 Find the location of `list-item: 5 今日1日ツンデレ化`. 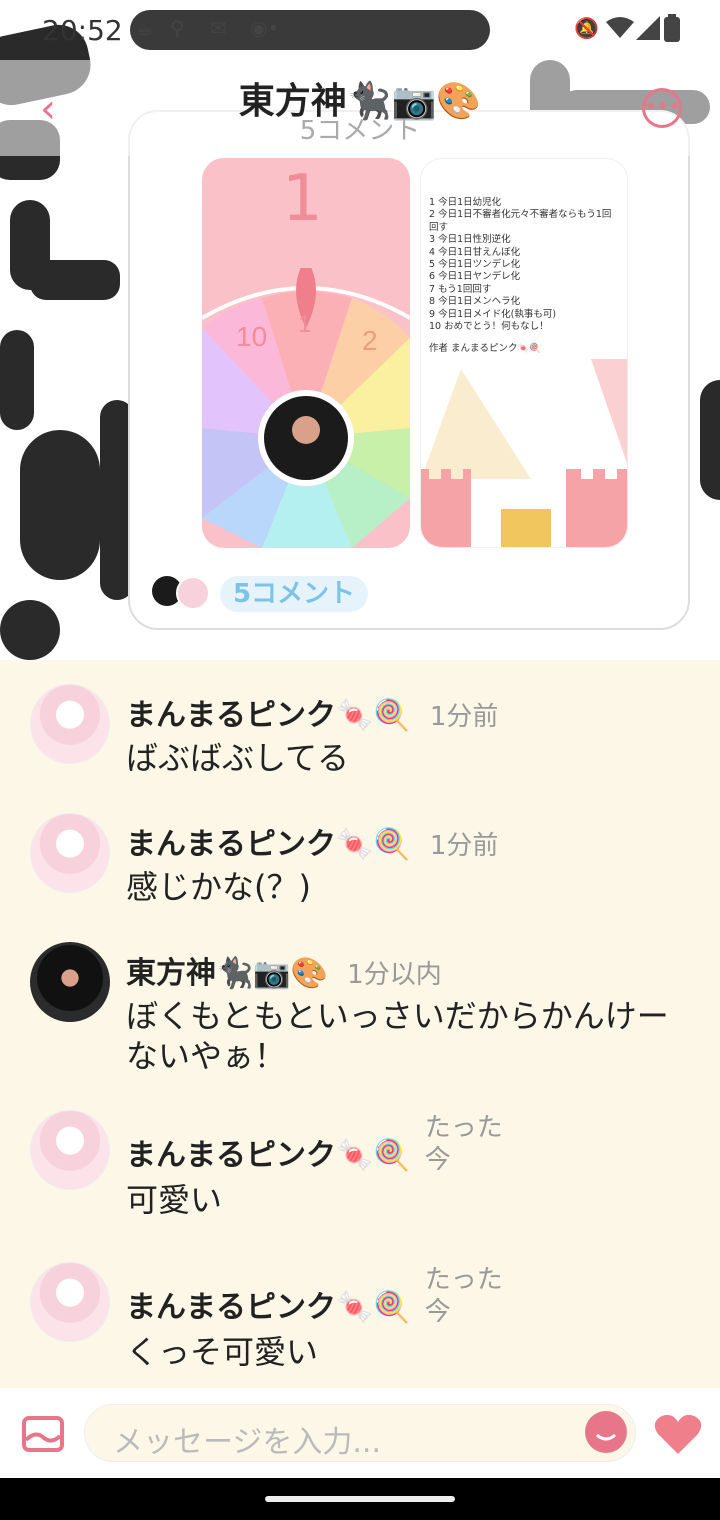

list-item: 5 今日1日ツンデレ化 is located at coordinates (475, 265).